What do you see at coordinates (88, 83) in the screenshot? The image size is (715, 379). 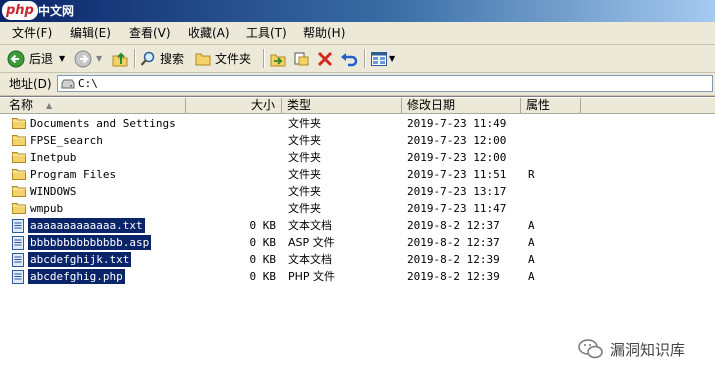 I see `address-value: C:\` at bounding box center [88, 83].